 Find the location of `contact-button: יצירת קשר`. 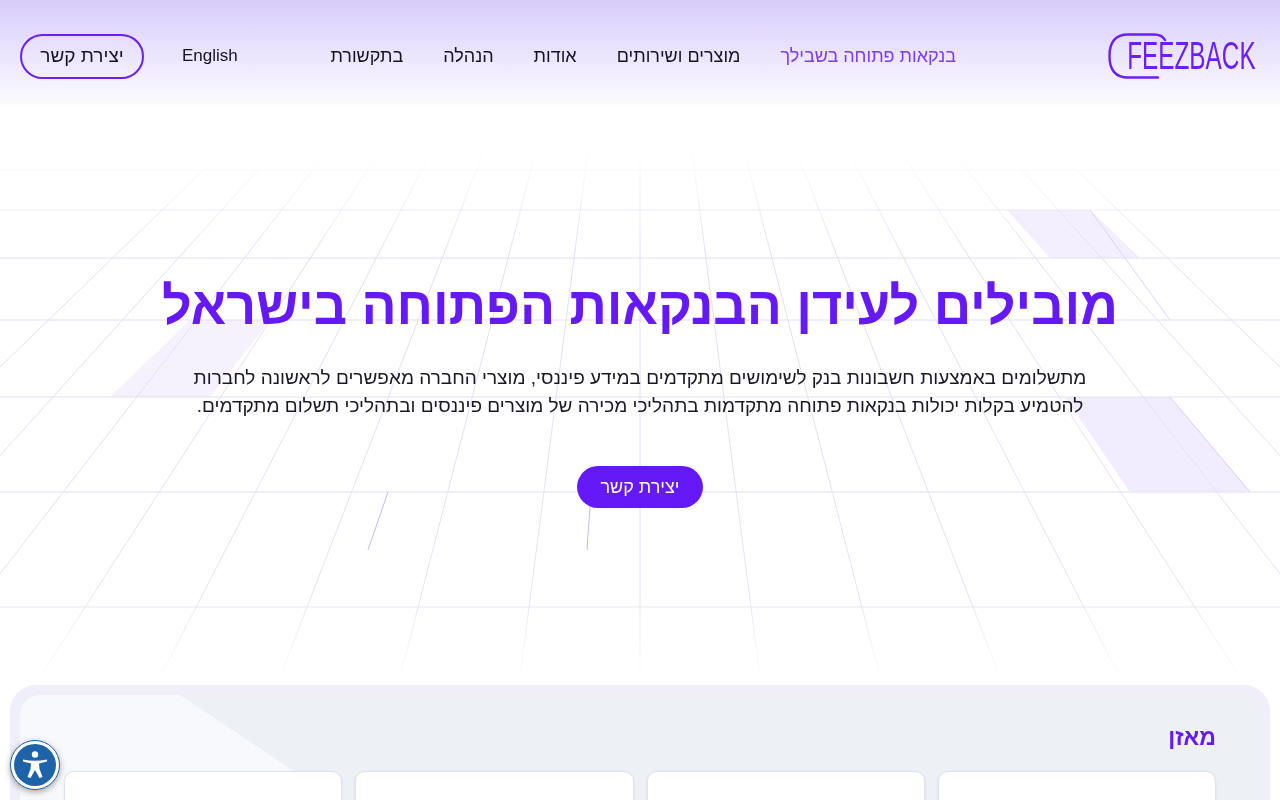

contact-button: יצירת קשר is located at coordinates (82, 56).